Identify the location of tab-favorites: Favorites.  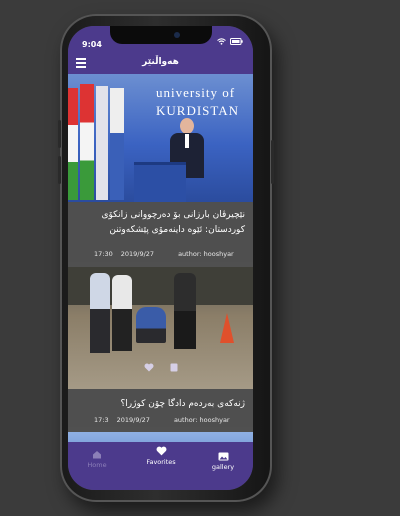
(161, 456).